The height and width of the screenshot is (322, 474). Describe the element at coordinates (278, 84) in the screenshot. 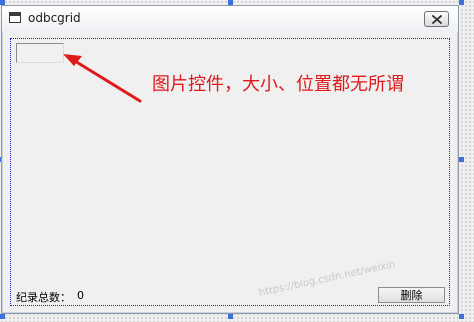

I see `annotation-text: 图片控件，大小、位置都无所谓` at that location.